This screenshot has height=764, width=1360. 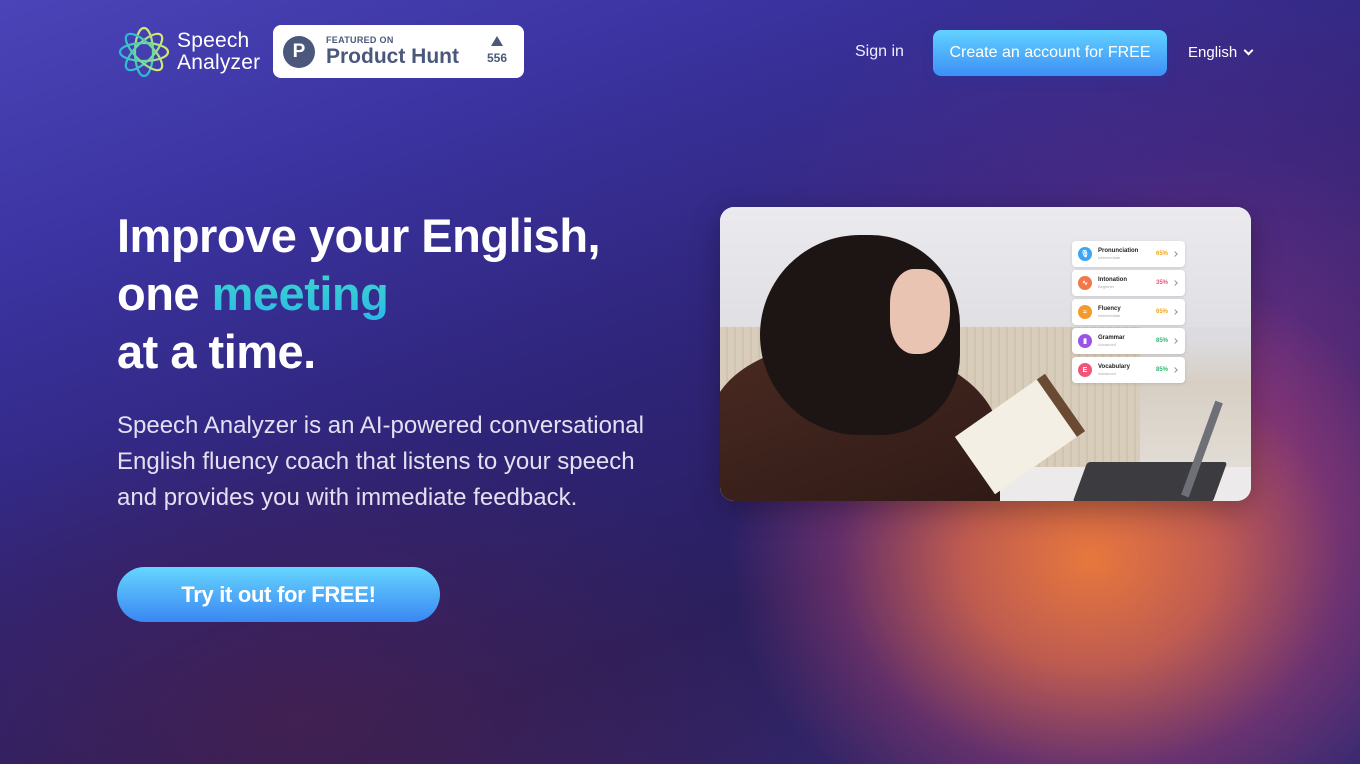 I want to click on logo-wordmark: Speech Analyzer, so click(x=218, y=52).